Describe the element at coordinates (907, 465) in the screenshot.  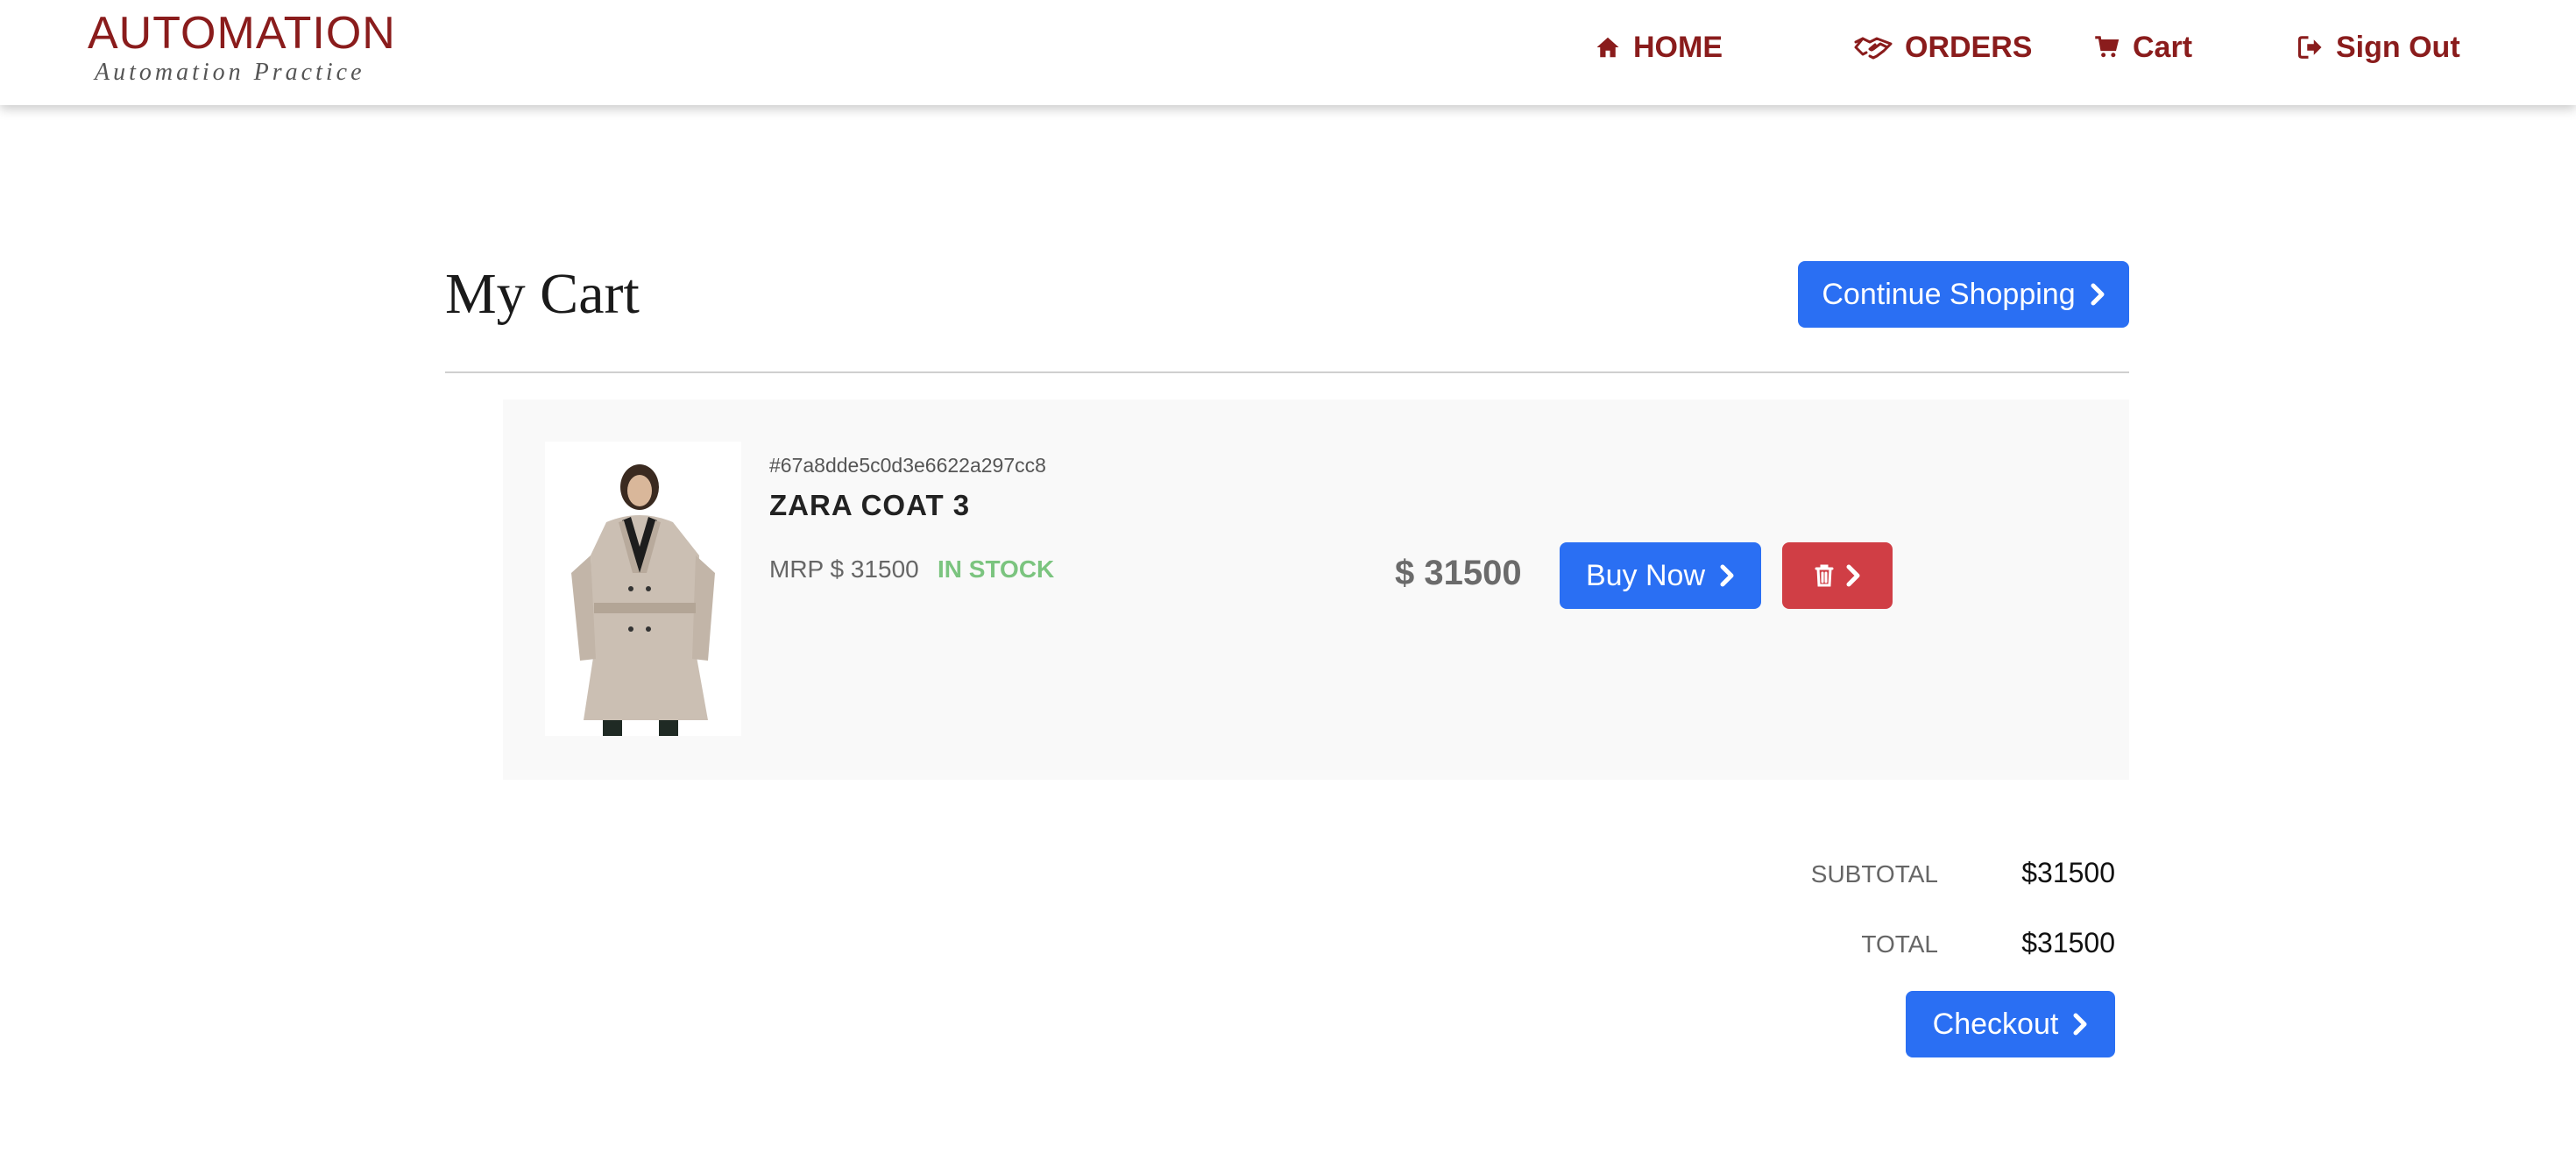
I see `product-id: #67a8dde5c0d3e6622a297cc8` at that location.